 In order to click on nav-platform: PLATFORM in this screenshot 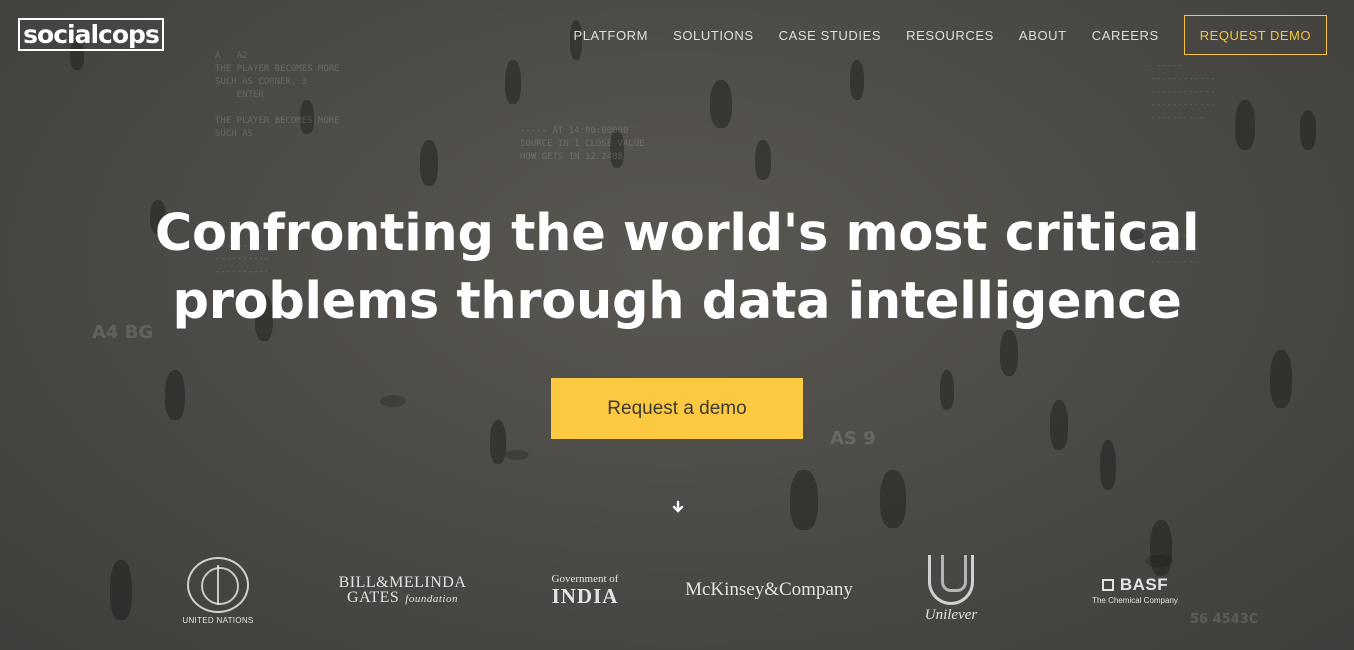, I will do `click(610, 35)`.